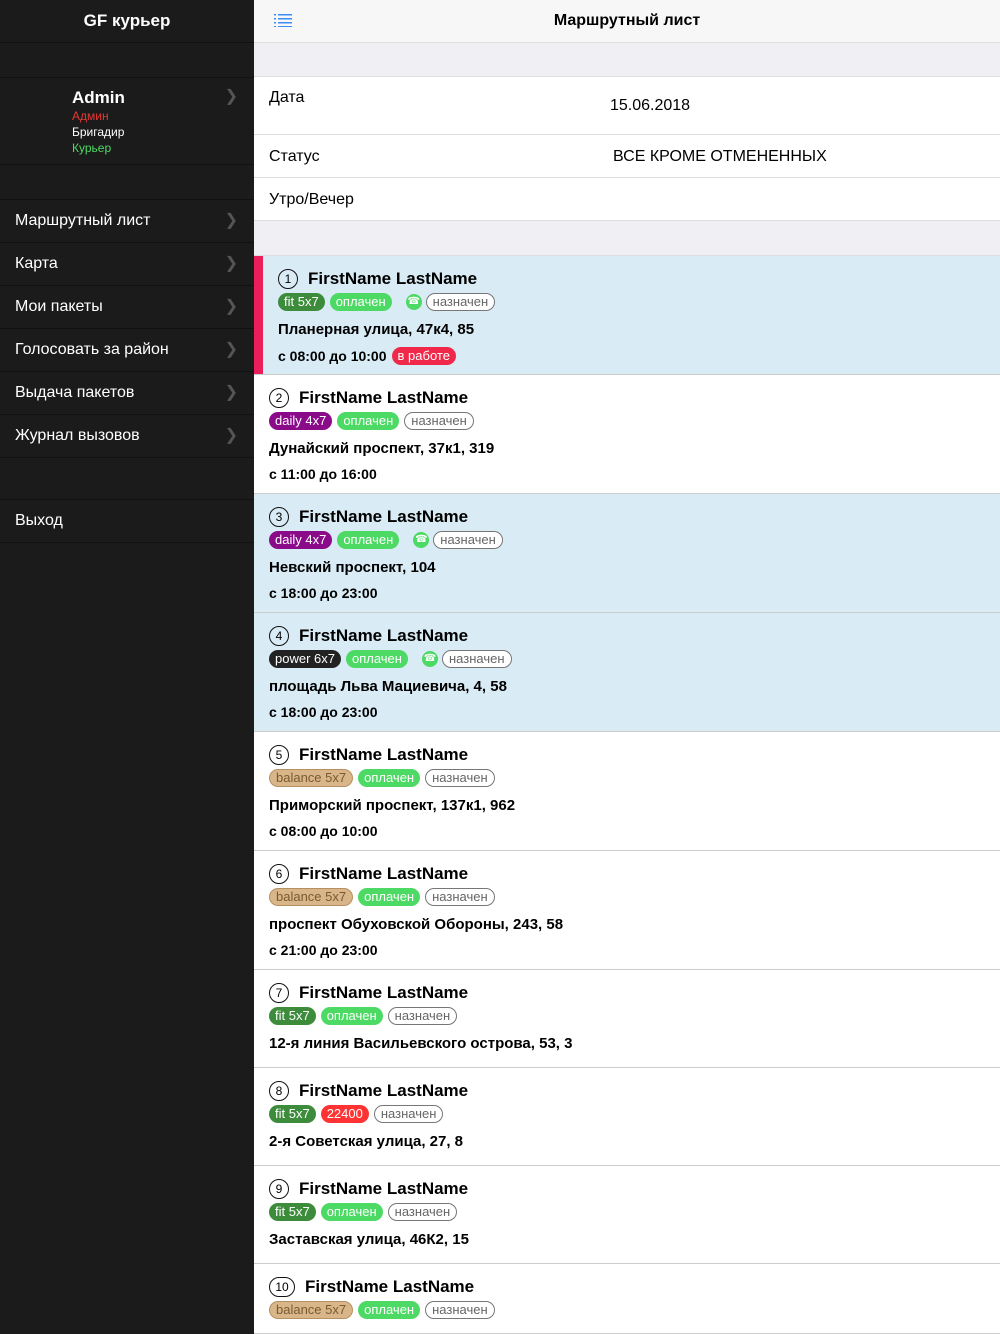 This screenshot has height=1334, width=1000. What do you see at coordinates (279, 517) in the screenshot?
I see `order-number: 3` at bounding box center [279, 517].